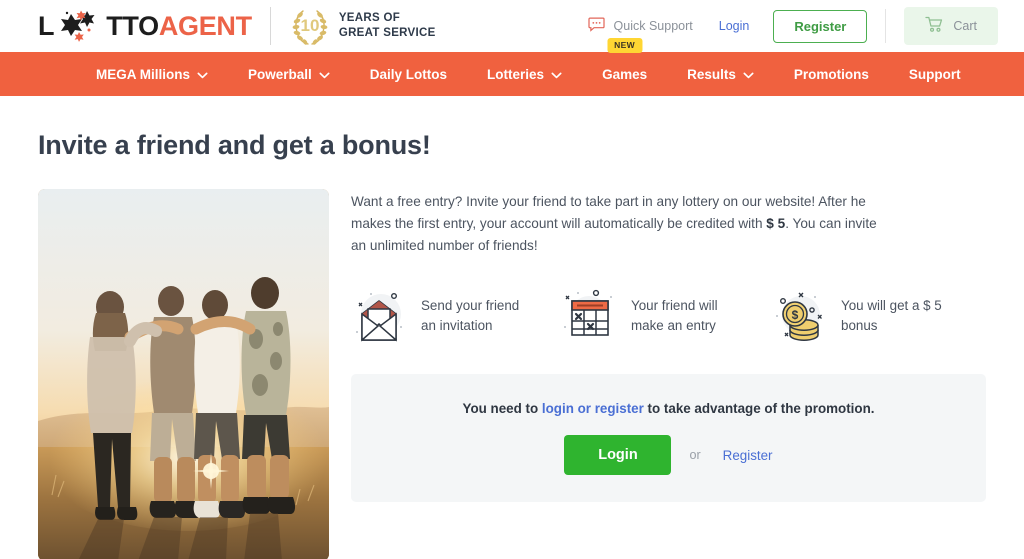 The image size is (1024, 559). I want to click on nav-item-support: Support, so click(935, 74).